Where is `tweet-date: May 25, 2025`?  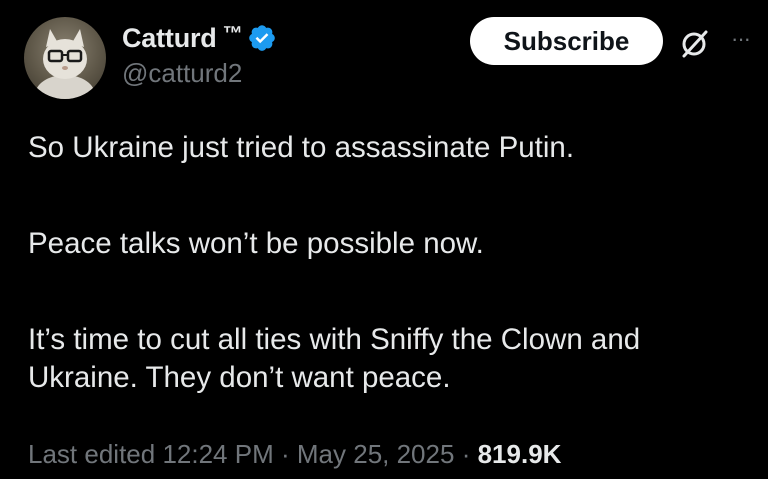
tweet-date: May 25, 2025 is located at coordinates (376, 454).